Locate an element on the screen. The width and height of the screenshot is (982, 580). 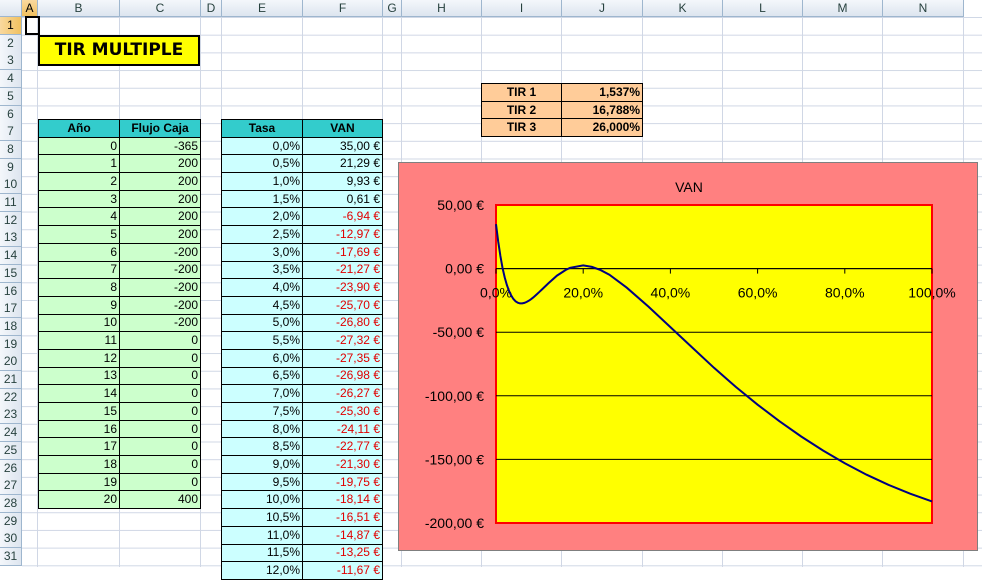
rate-cell: 6,5% is located at coordinates (262, 376).